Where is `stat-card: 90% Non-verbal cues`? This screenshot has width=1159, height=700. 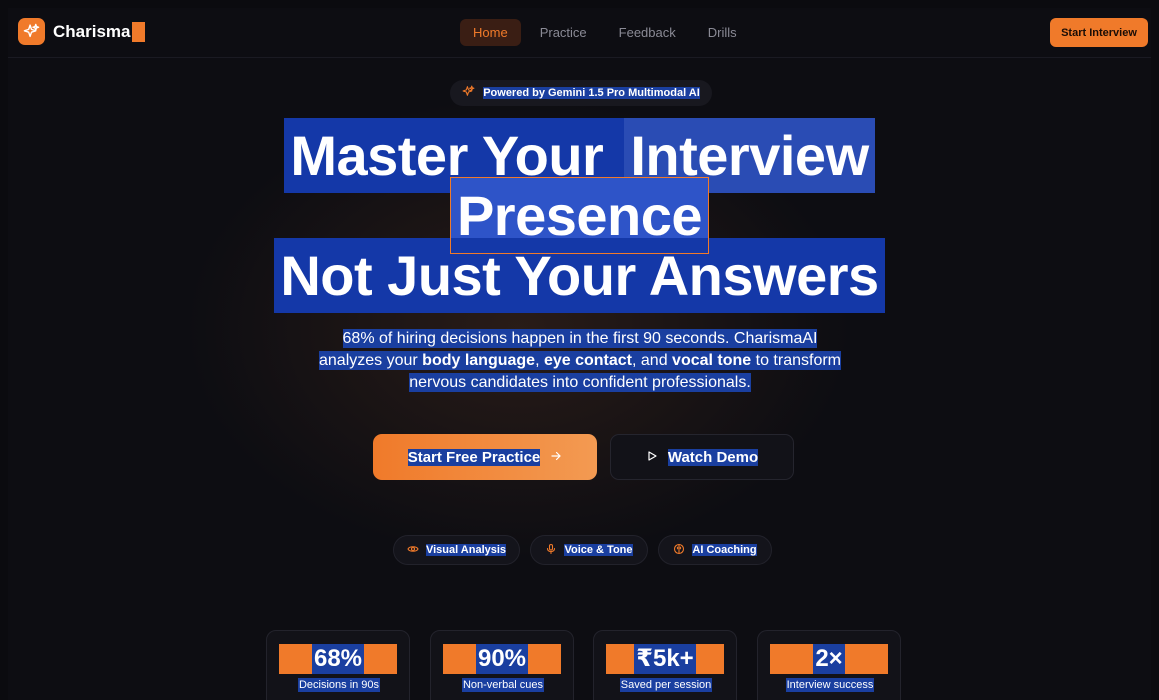 stat-card: 90% Non-verbal cues is located at coordinates (502, 665).